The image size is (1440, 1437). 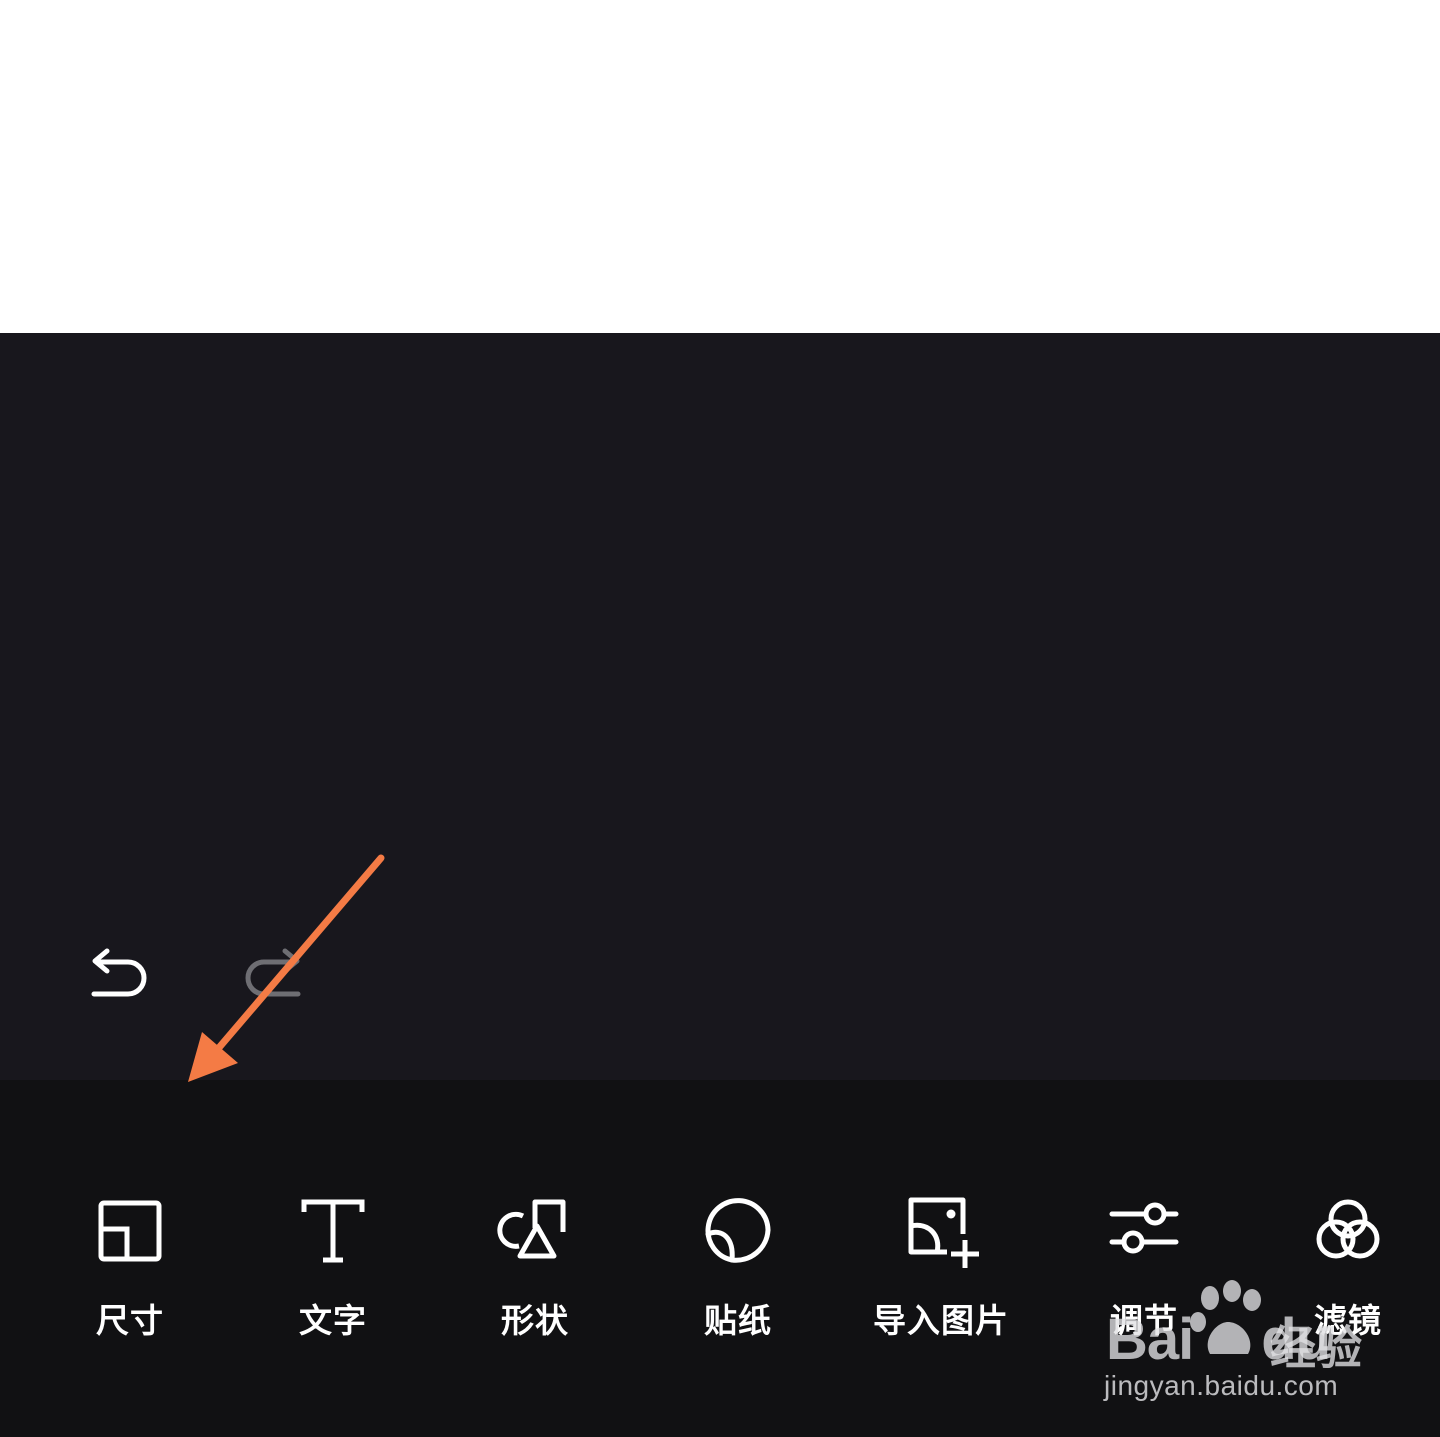 I want to click on import-image-icon, so click(x=943, y=1232).